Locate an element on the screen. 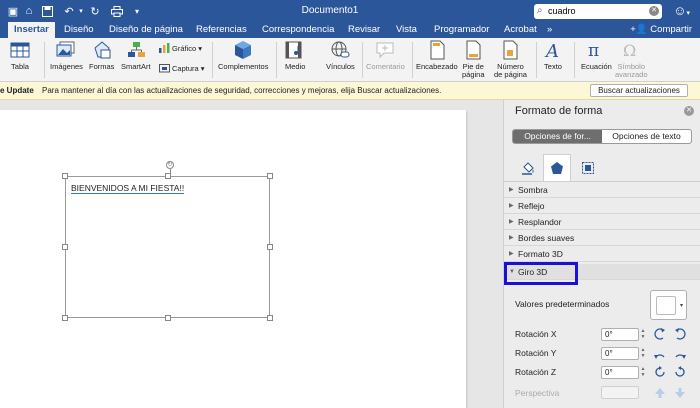 Image resolution: width=700 pixels, height=408 pixels. tab-vista: Vista is located at coordinates (406, 30).